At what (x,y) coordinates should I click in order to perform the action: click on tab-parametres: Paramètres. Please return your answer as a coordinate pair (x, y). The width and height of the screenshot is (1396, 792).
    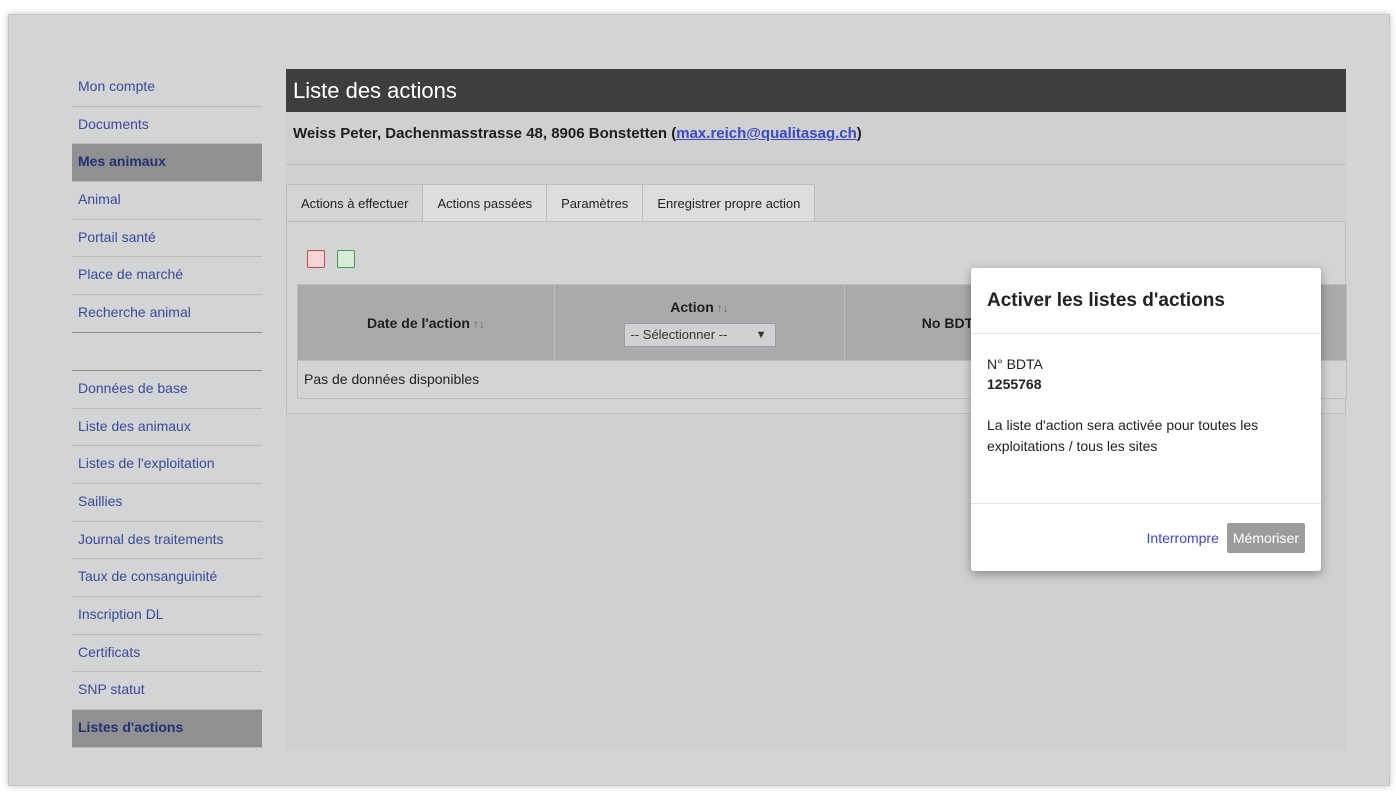
    Looking at the image, I should click on (595, 203).